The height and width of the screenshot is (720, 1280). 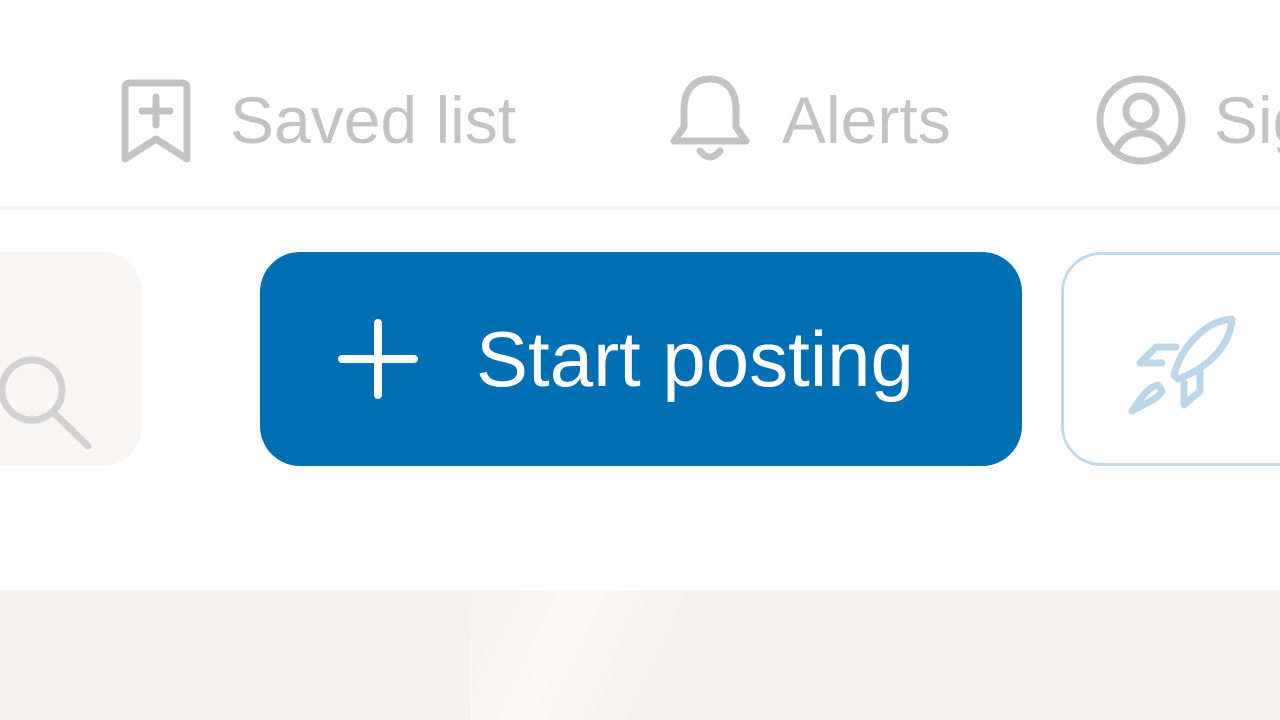 I want to click on start-posting-label: Start posting, so click(x=695, y=358).